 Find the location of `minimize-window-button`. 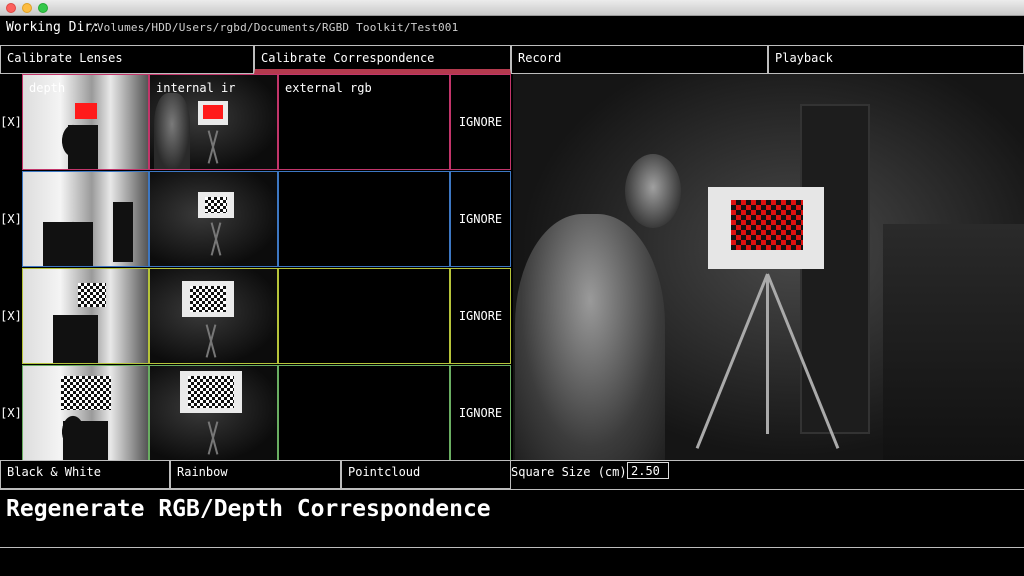

minimize-window-button is located at coordinates (27, 8).